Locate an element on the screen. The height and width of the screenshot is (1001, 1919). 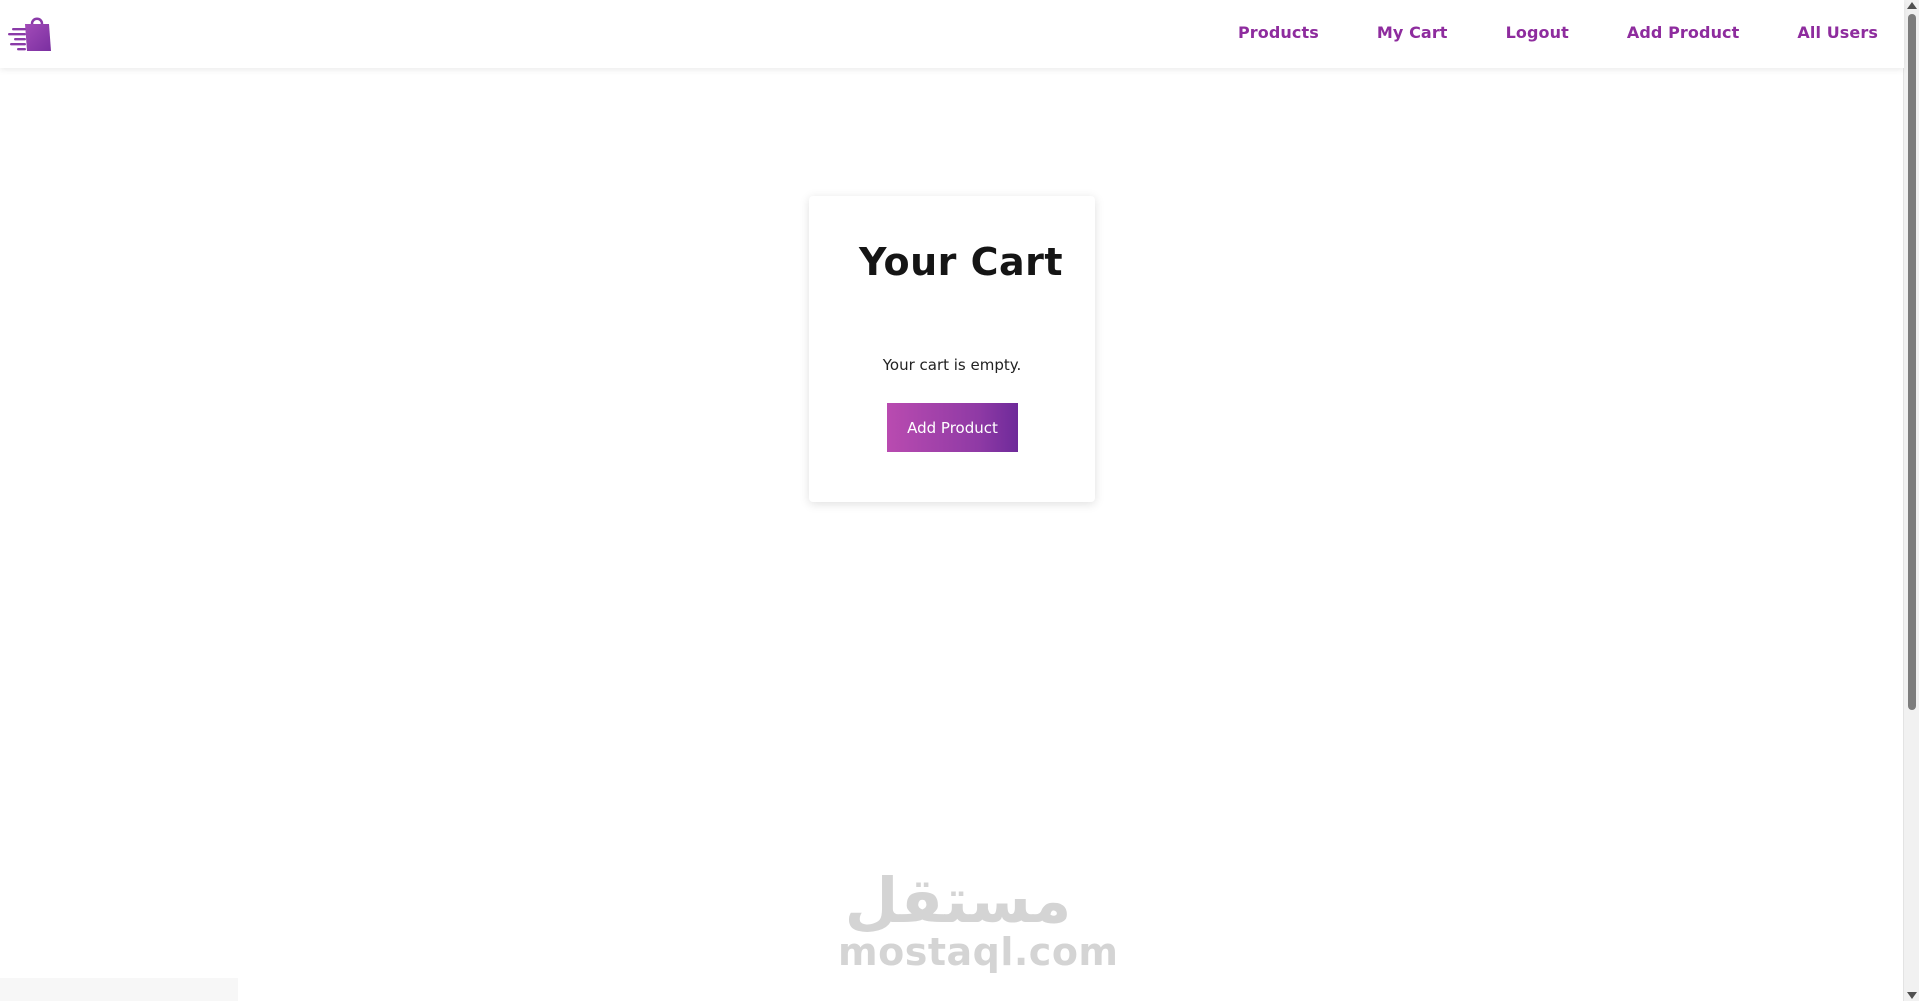
scroll-up-arrow-icon is located at coordinates (1912, 5).